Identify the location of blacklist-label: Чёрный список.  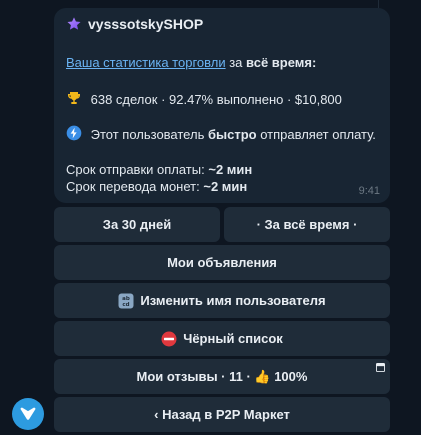
(233, 338).